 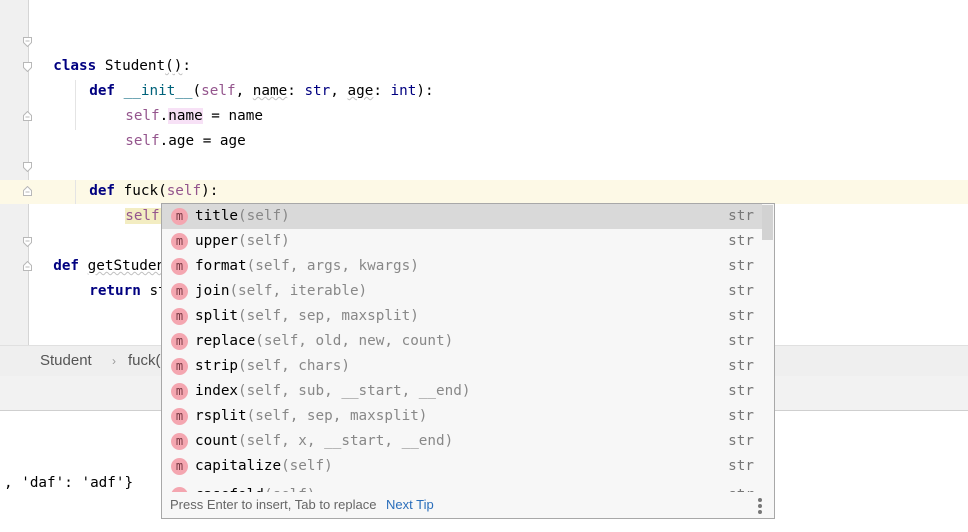 What do you see at coordinates (328, 316) in the screenshot?
I see `method-params: (self, sep, maxsplit)` at bounding box center [328, 316].